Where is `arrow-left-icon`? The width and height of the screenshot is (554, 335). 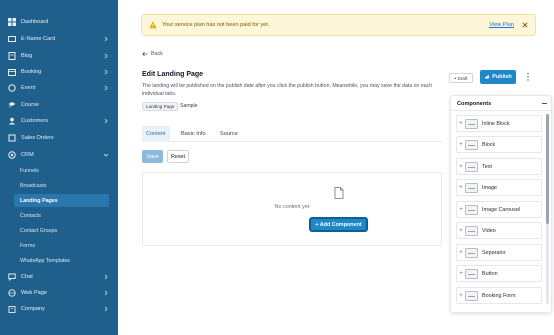
arrow-left-icon is located at coordinates (145, 54).